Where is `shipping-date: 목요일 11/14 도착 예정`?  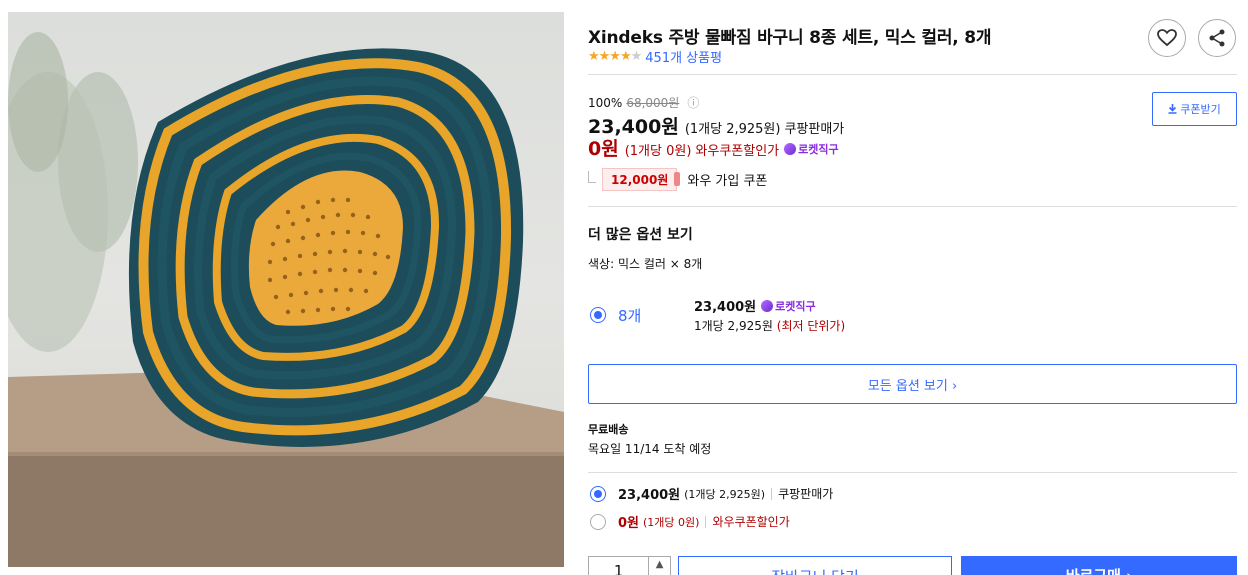
shipping-date: 목요일 11/14 도착 예정 is located at coordinates (650, 449).